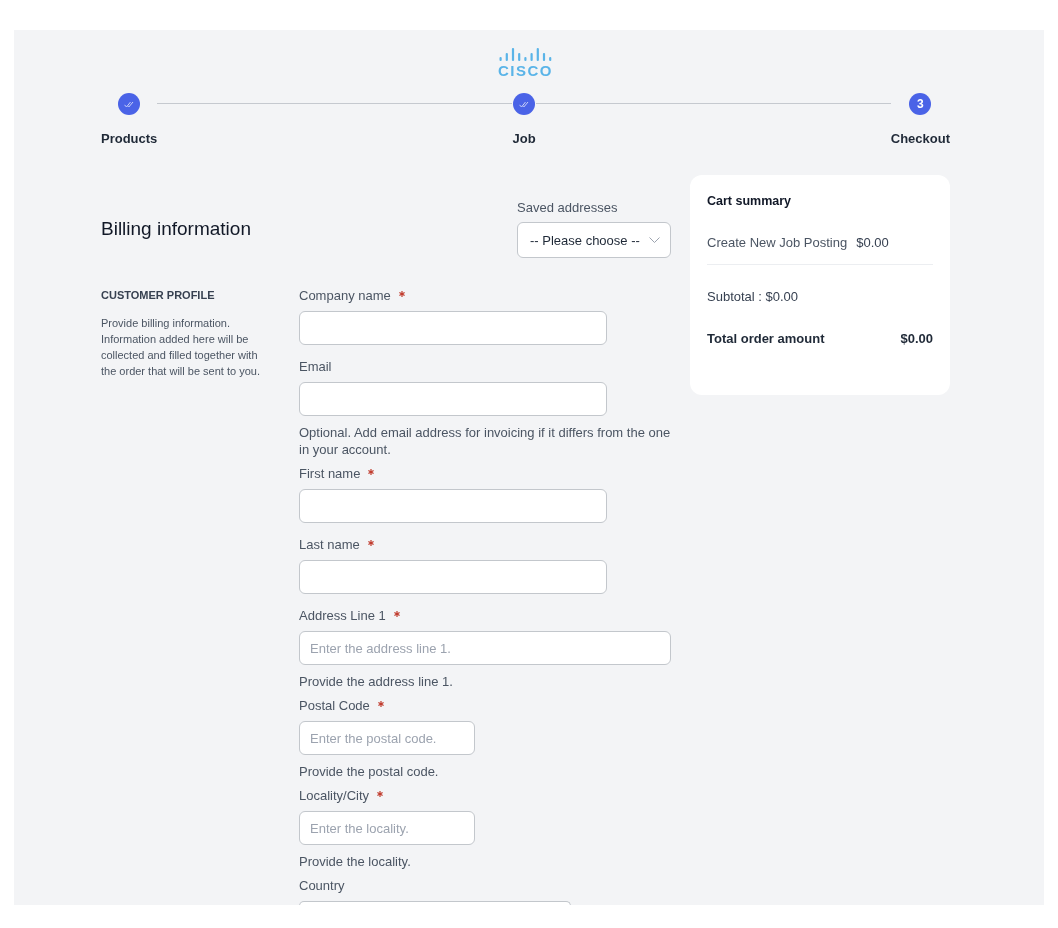  Describe the element at coordinates (568, 207) in the screenshot. I see `select-label: Saved addresses` at that location.